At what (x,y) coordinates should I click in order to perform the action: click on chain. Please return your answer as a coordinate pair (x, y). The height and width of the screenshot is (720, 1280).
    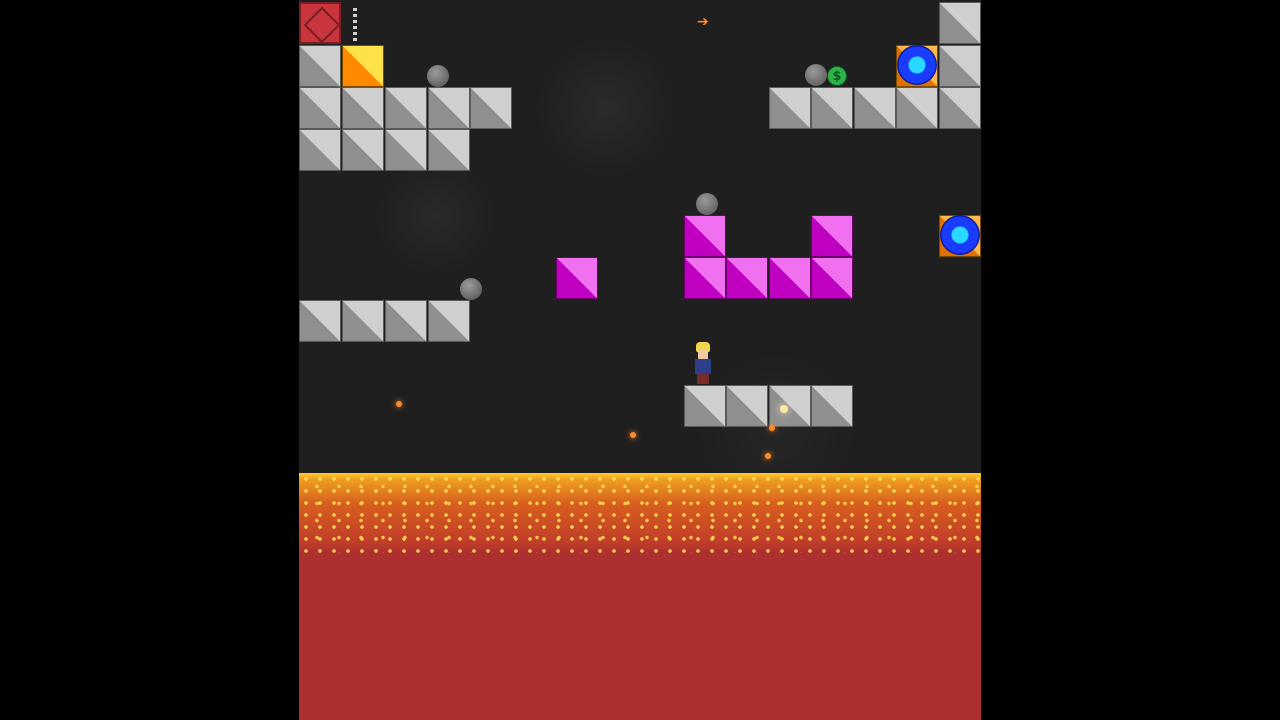
    Looking at the image, I should click on (355, 26).